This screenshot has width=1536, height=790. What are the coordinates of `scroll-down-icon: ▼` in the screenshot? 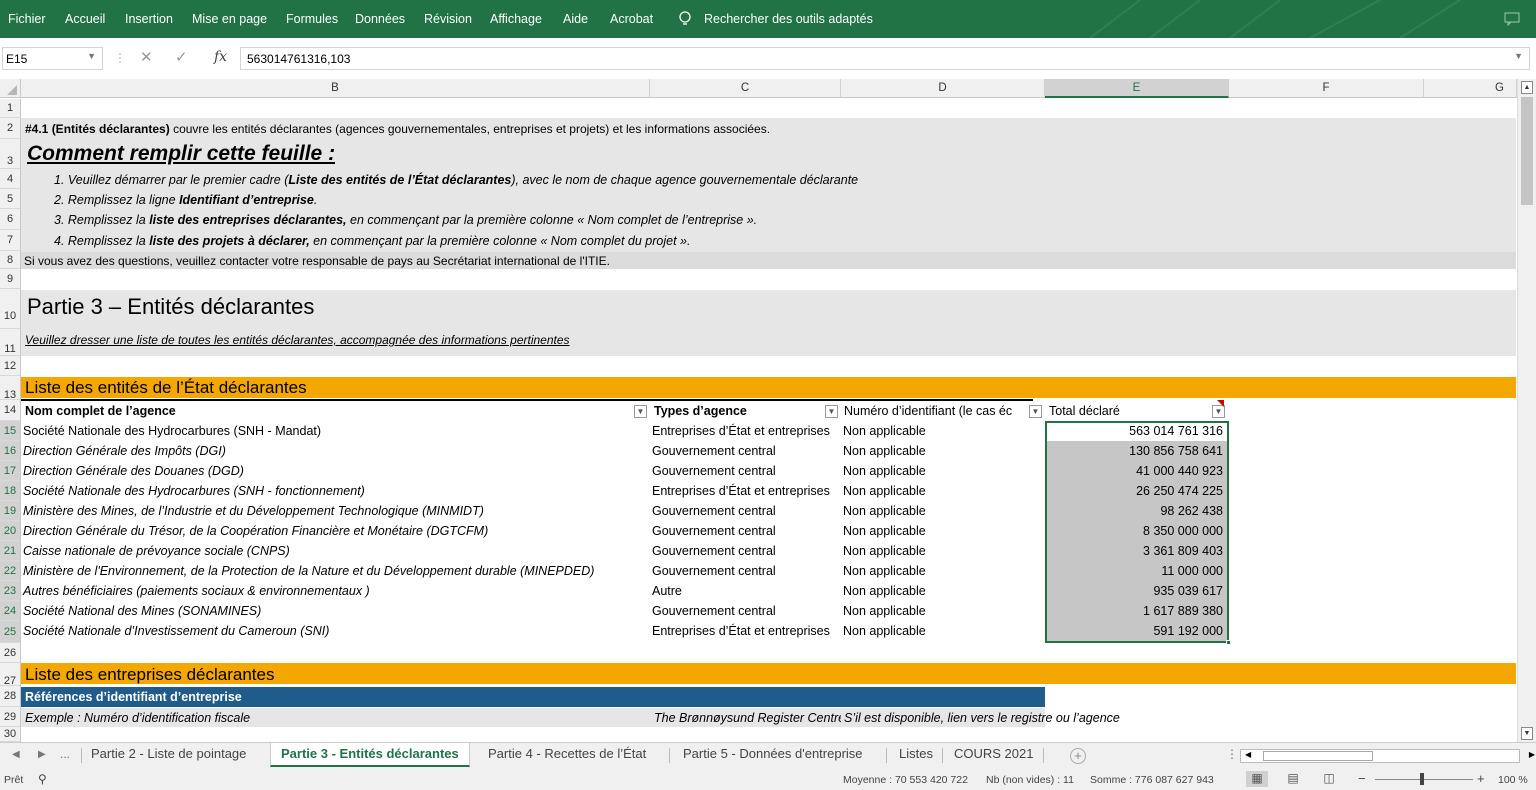 It's located at (1527, 733).